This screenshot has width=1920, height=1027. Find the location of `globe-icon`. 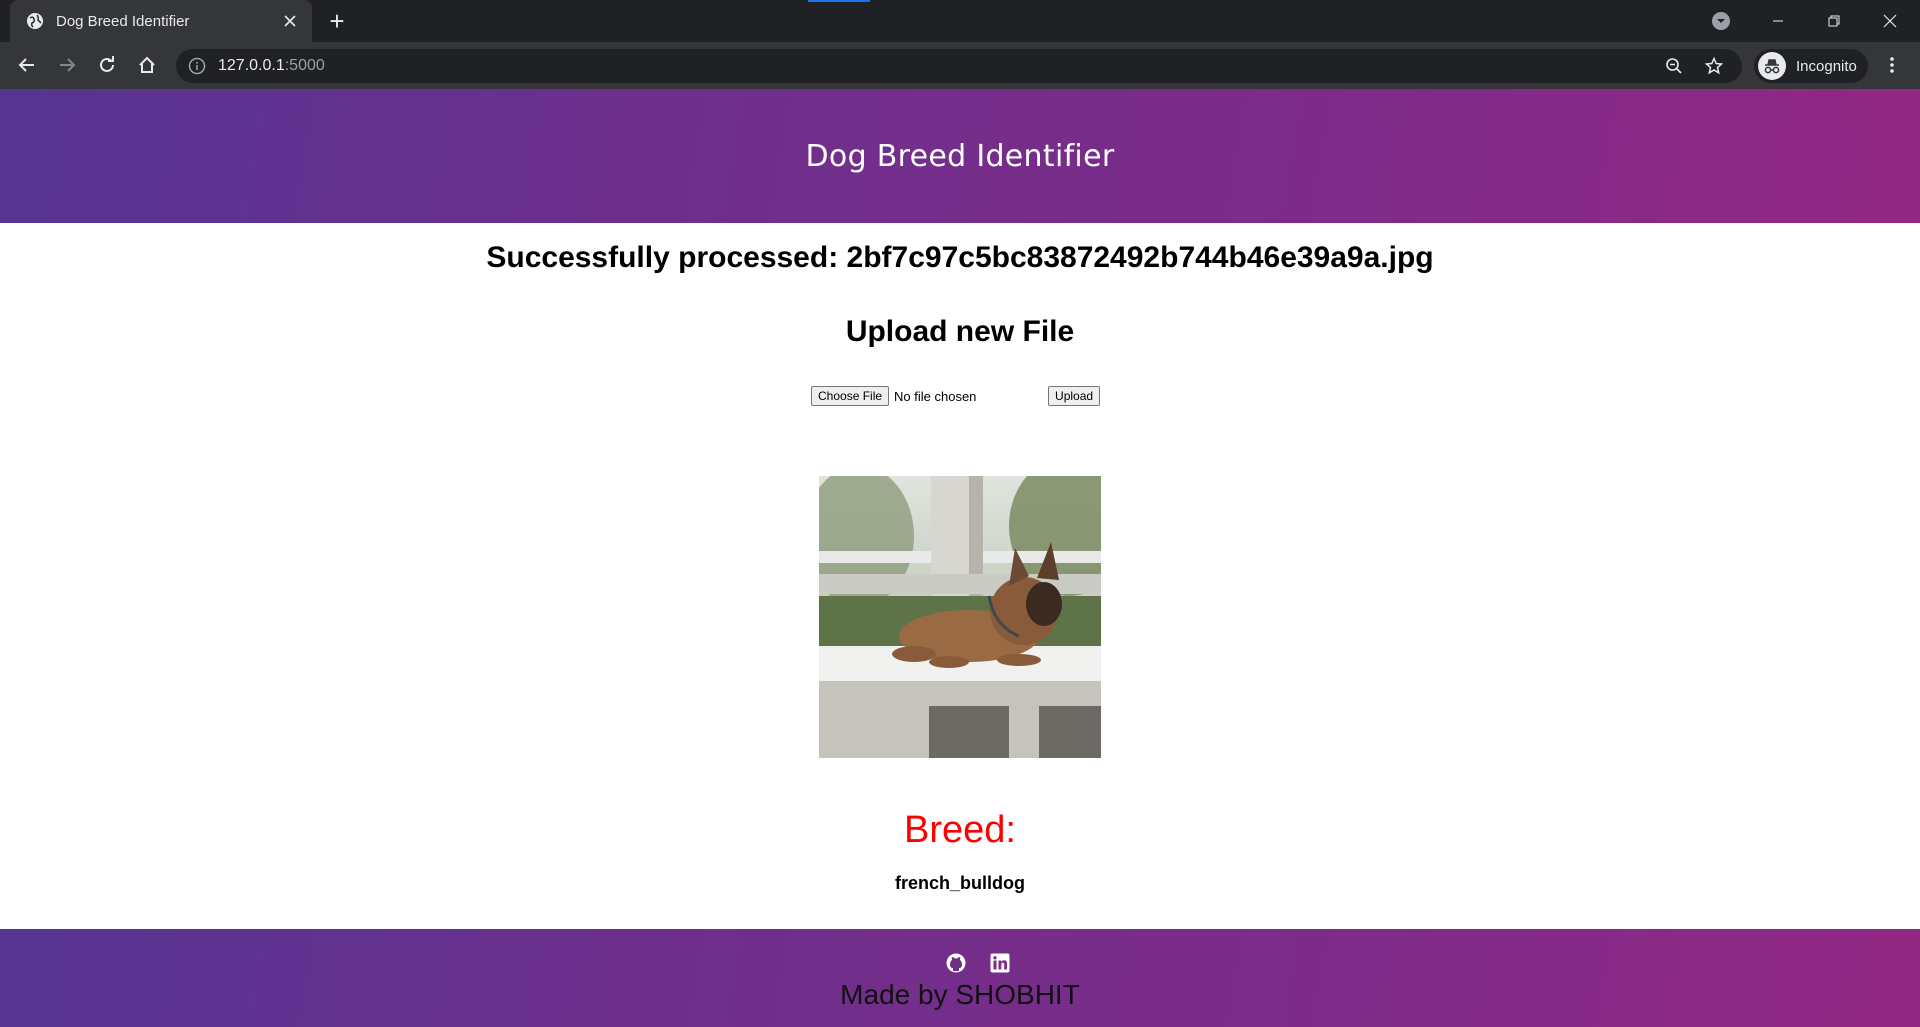

globe-icon is located at coordinates (35, 21).